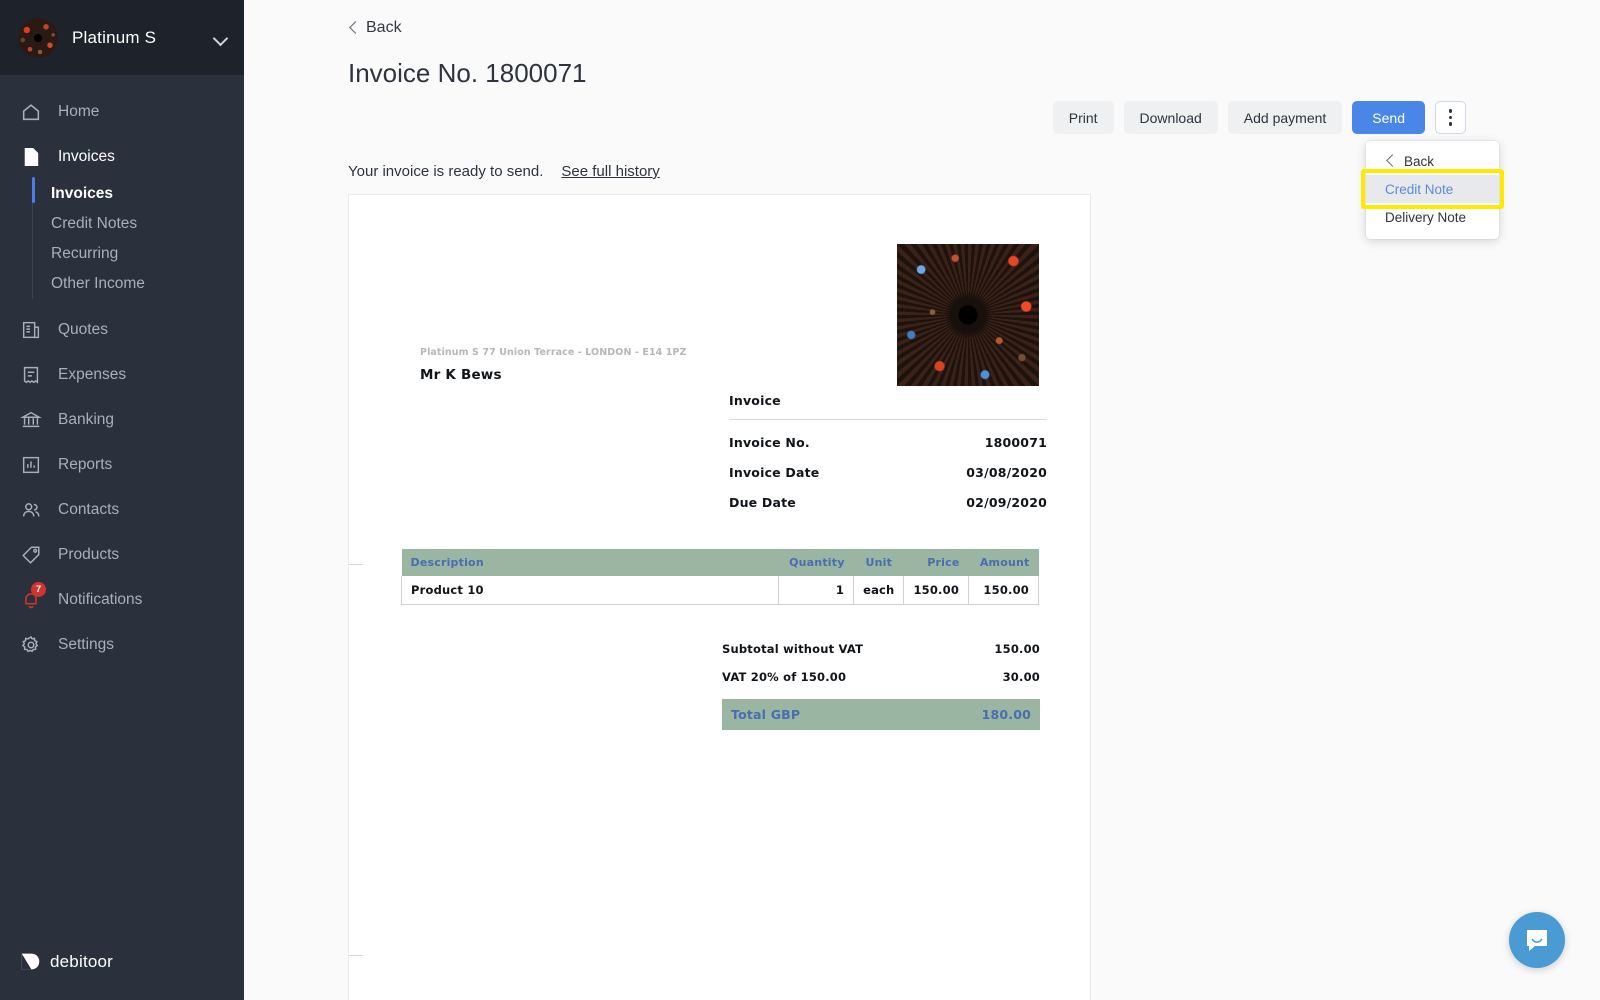 The height and width of the screenshot is (1000, 1600). Describe the element at coordinates (881, 677) in the screenshot. I see `totals-row-vat: VAT 20% of 150.00 30.00` at that location.